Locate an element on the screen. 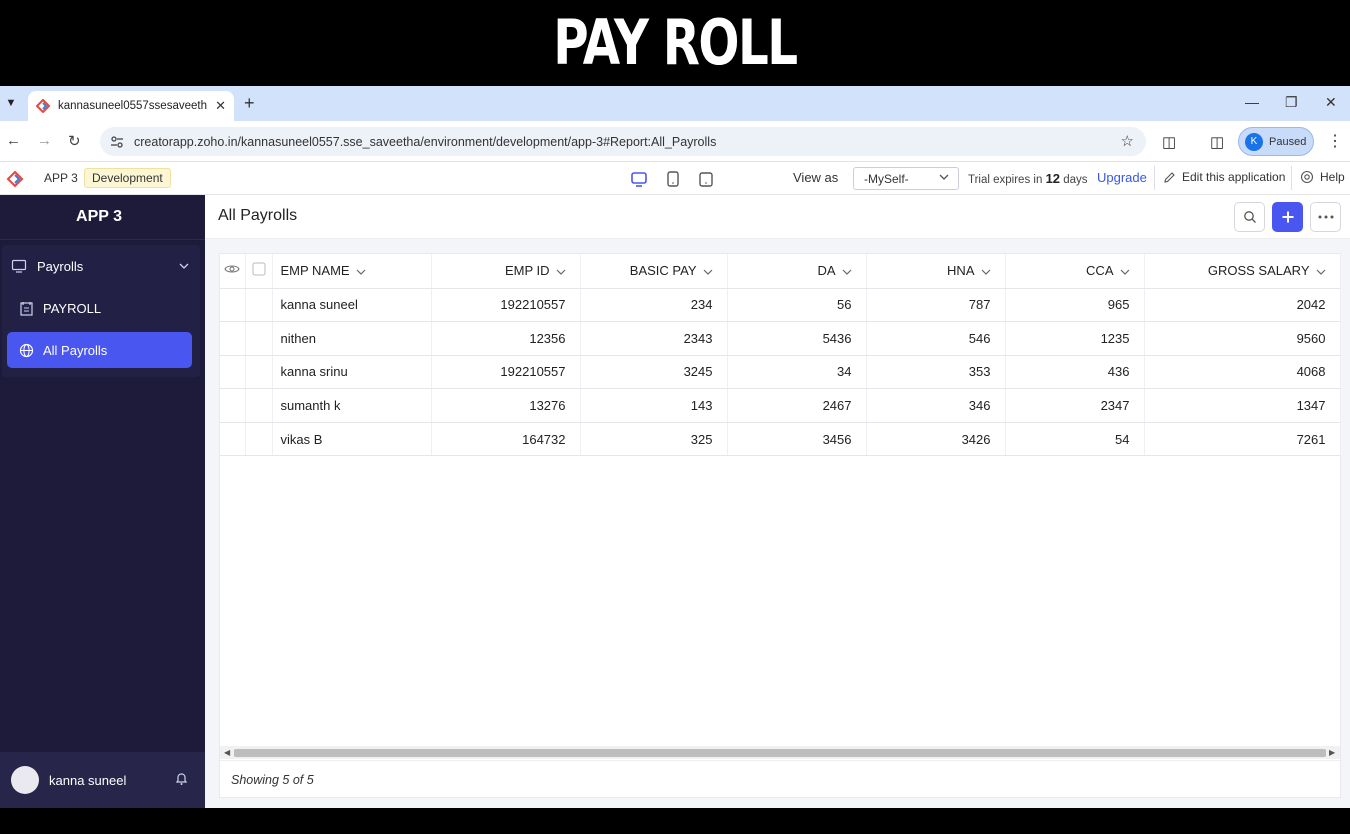  help-button: Help is located at coordinates (1322, 177).